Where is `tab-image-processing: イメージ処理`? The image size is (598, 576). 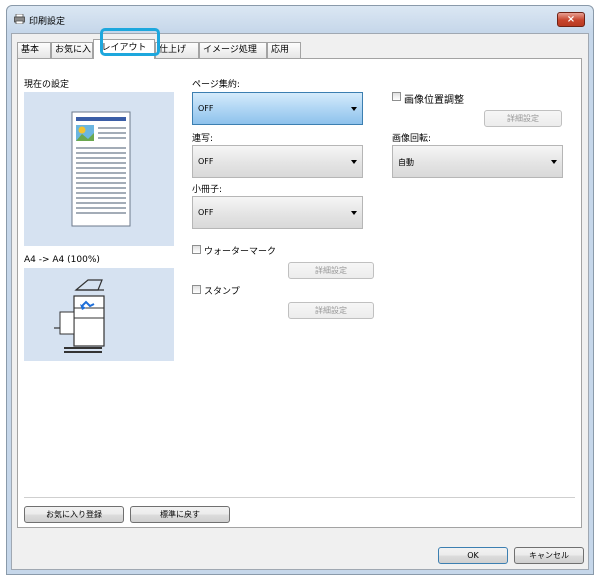 tab-image-processing: イメージ処理 is located at coordinates (233, 50).